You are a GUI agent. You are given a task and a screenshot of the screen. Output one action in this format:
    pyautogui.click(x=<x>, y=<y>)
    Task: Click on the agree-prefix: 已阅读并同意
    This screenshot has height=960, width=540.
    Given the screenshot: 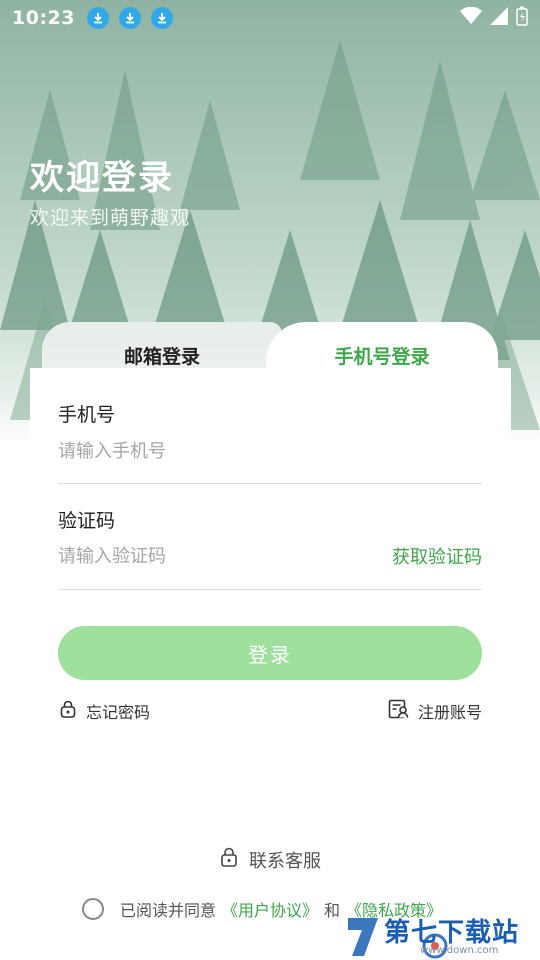 What is the action you would take?
    pyautogui.click(x=168, y=910)
    